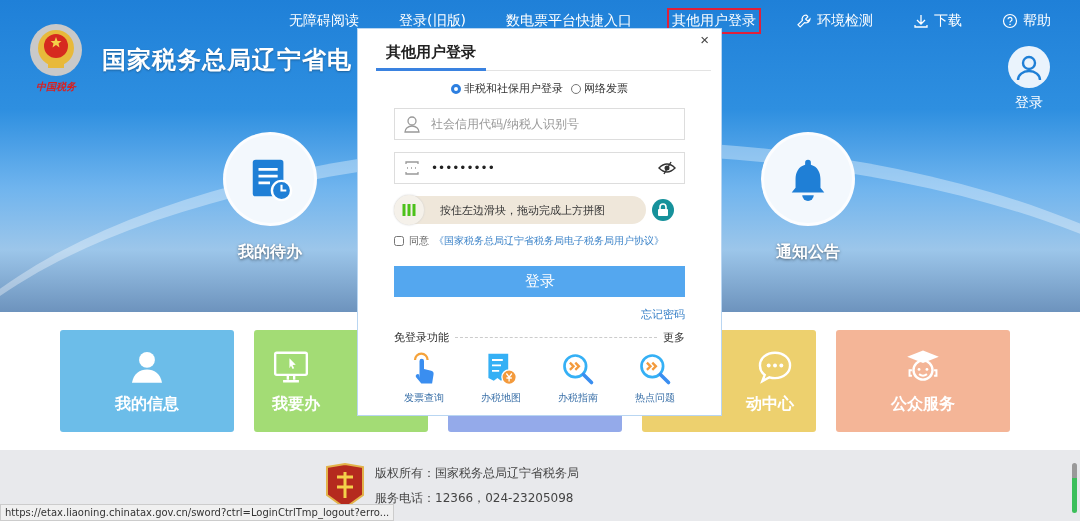  What do you see at coordinates (419, 241) in the screenshot?
I see `agree-label: 同意` at bounding box center [419, 241].